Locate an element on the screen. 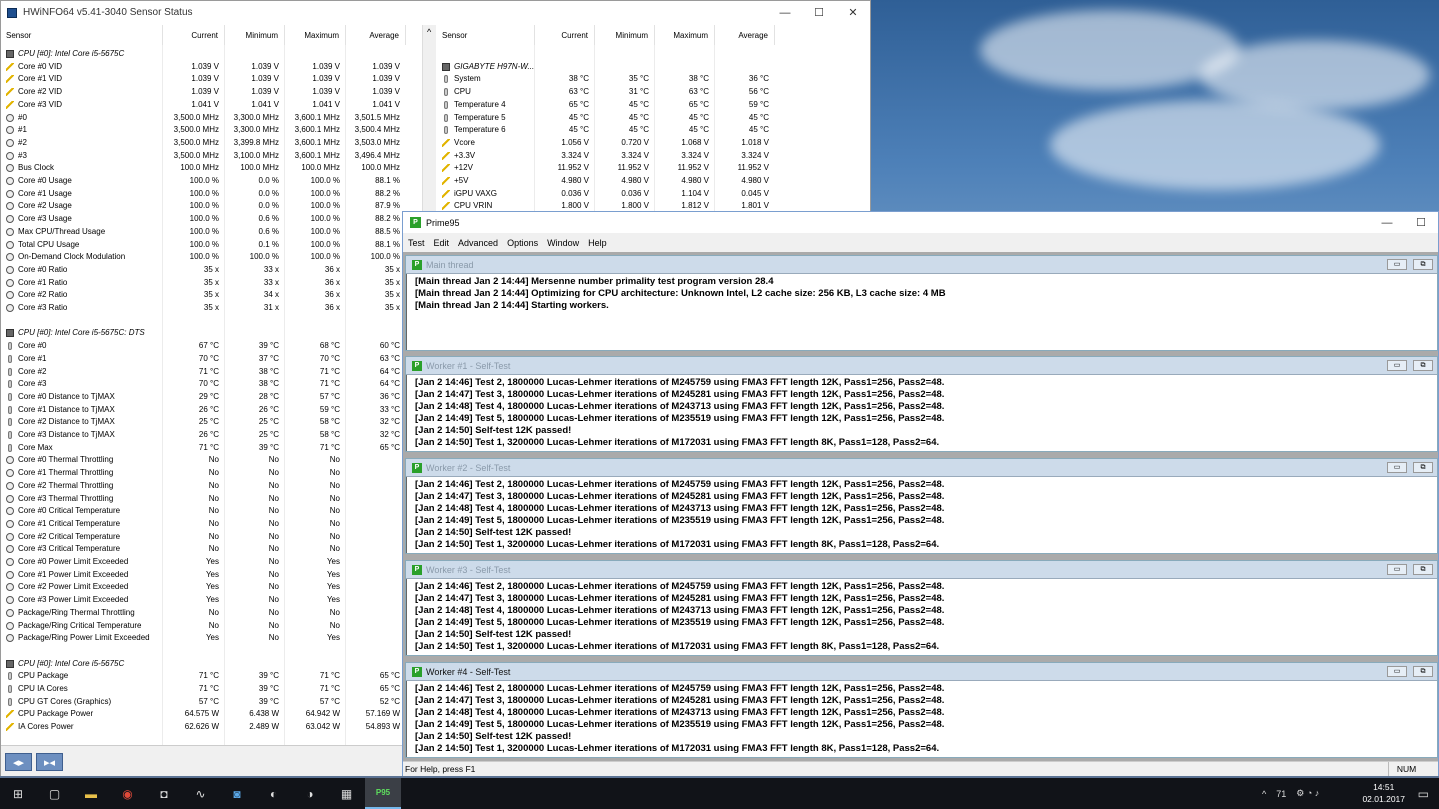 The image size is (1439, 809). close-button: ✕ is located at coordinates (853, 12).